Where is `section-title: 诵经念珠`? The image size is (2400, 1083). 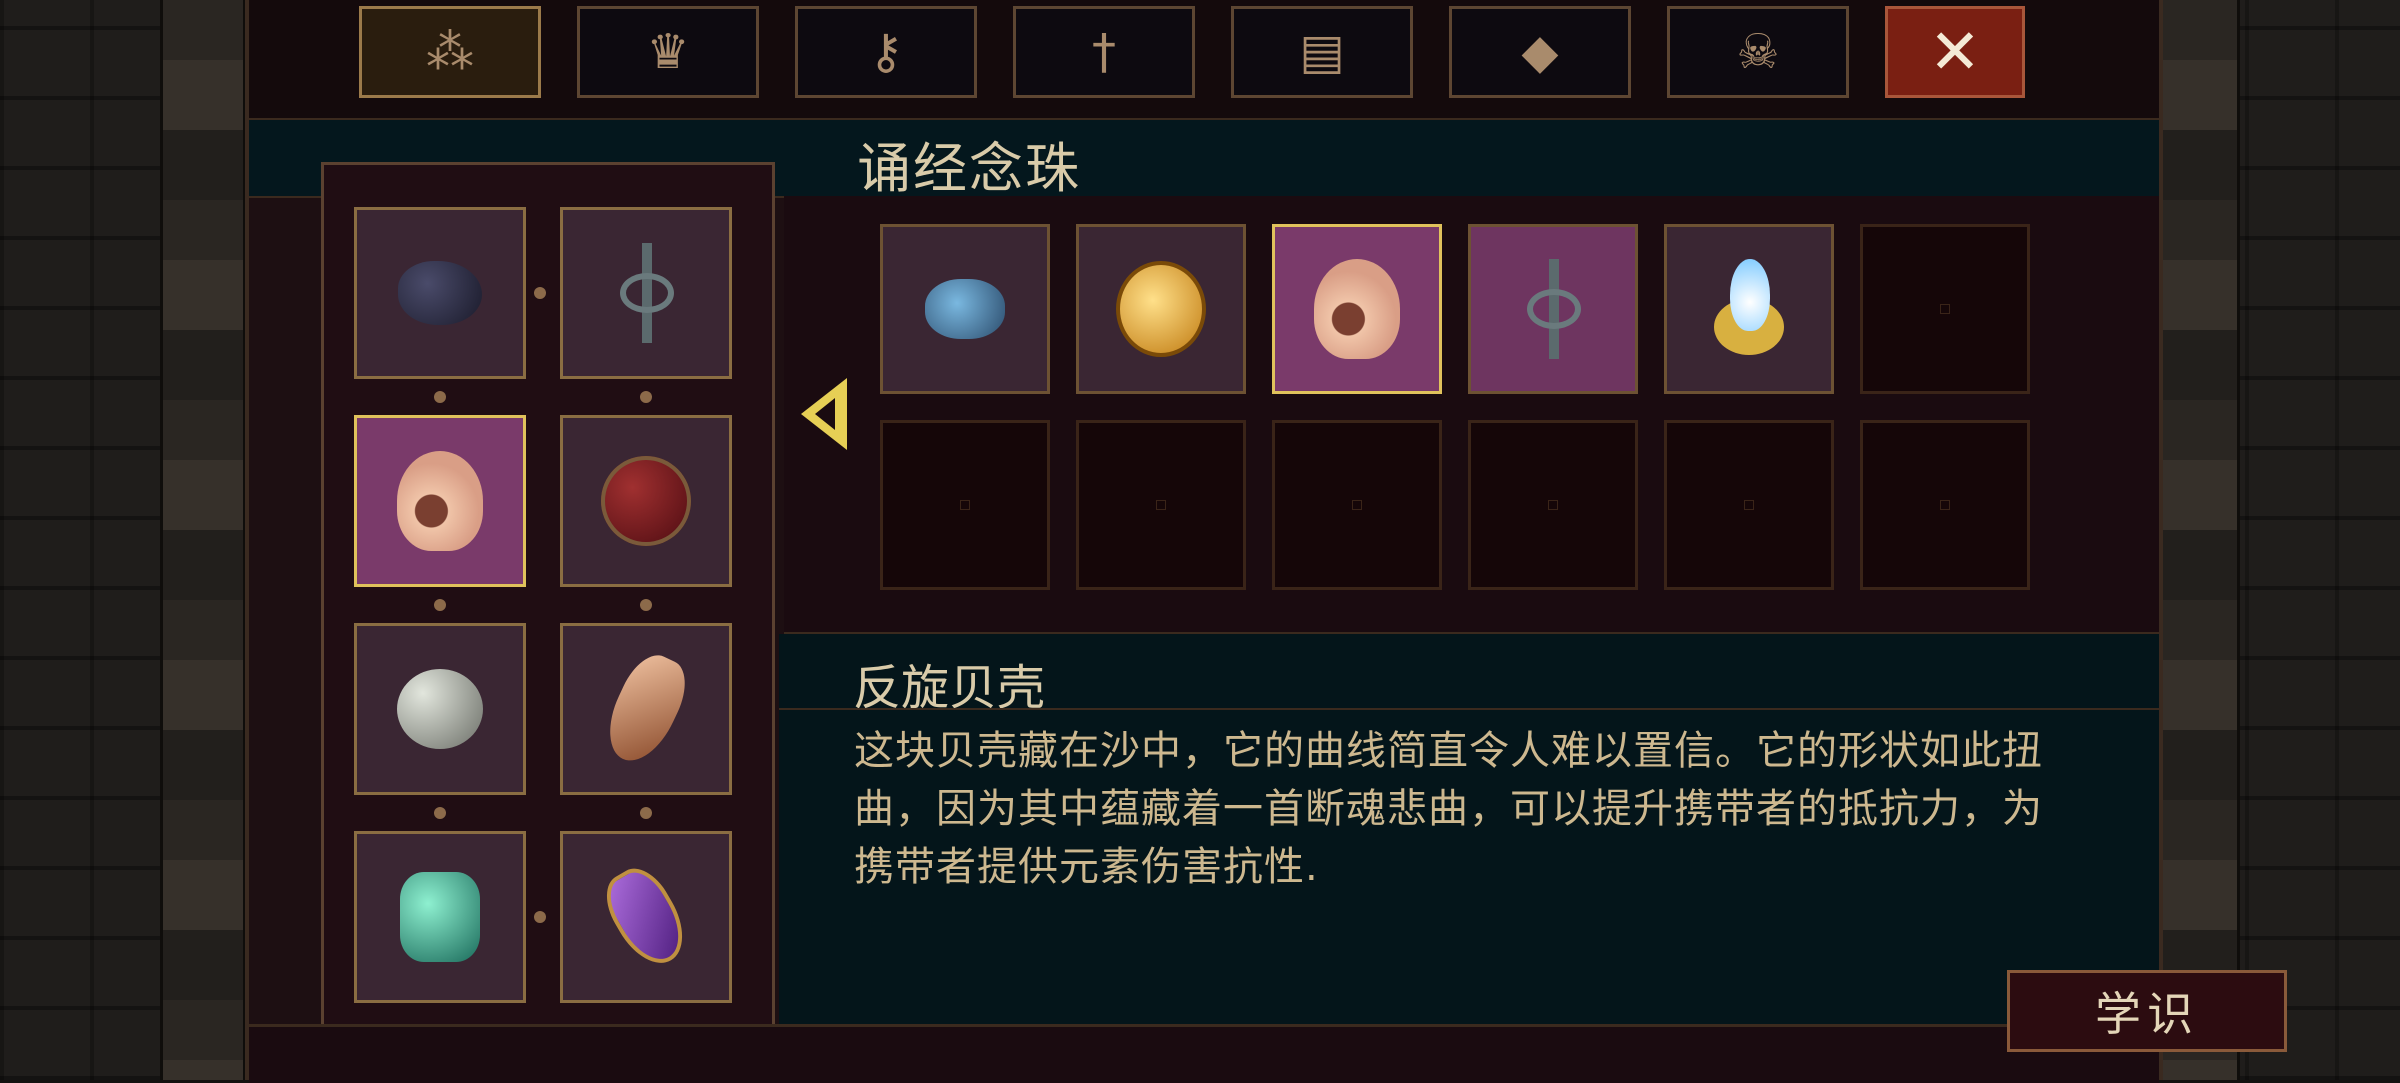 section-title: 诵经念珠 is located at coordinates (969, 168).